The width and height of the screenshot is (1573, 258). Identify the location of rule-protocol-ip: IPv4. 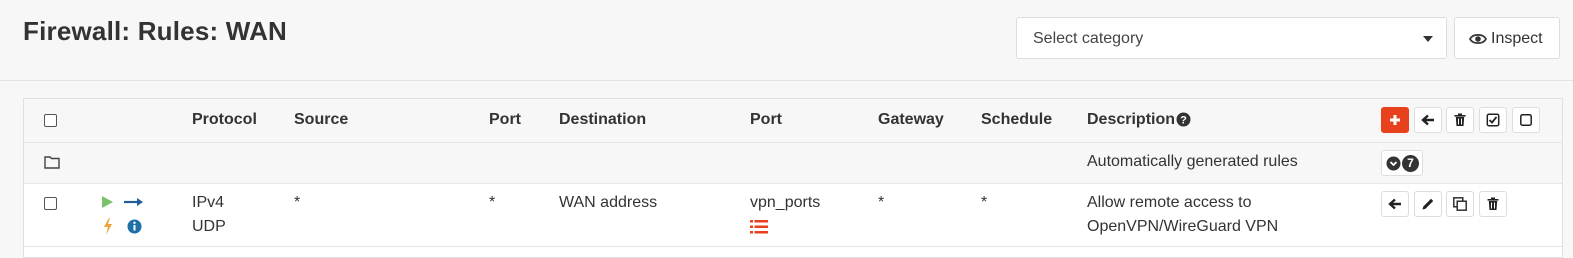
(208, 202).